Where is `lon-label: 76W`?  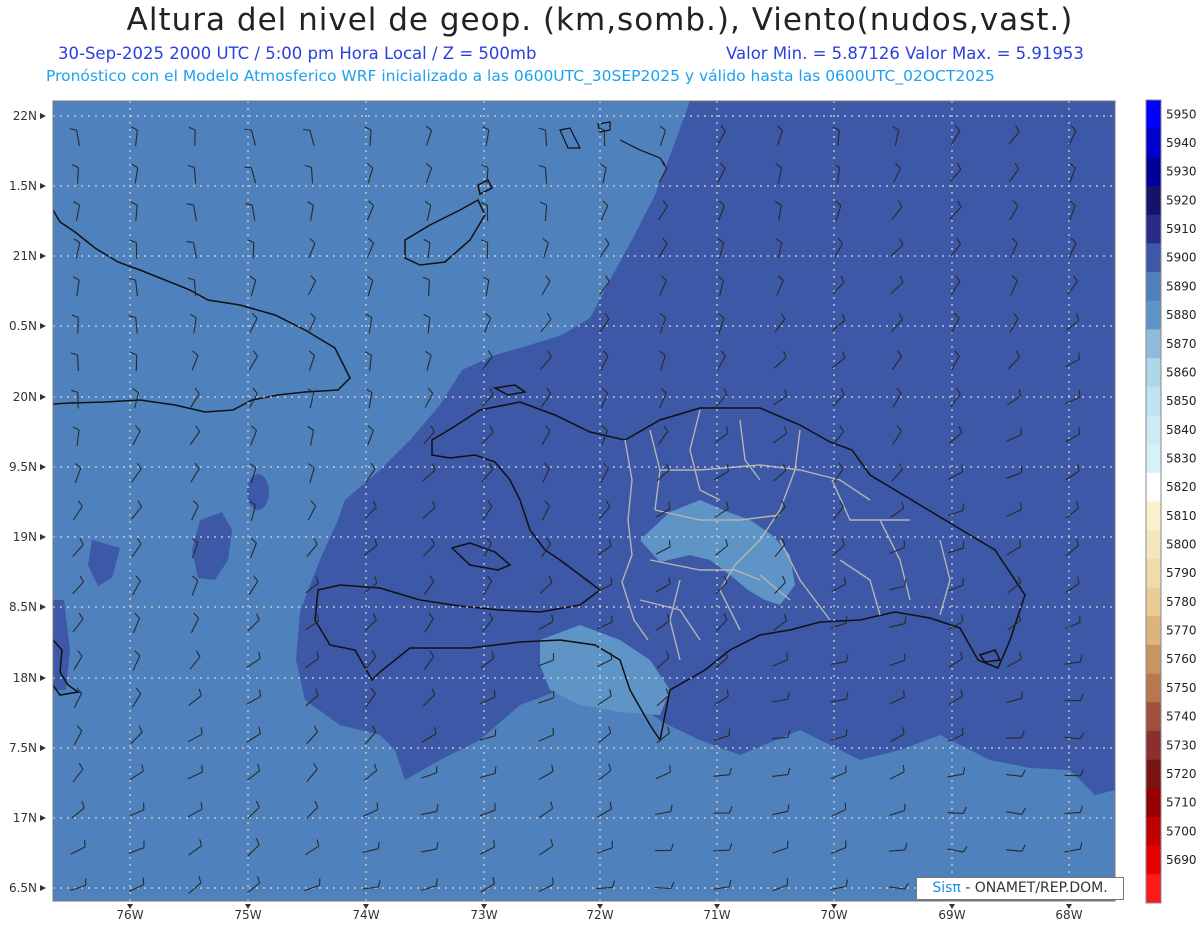 lon-label: 76W is located at coordinates (129, 915).